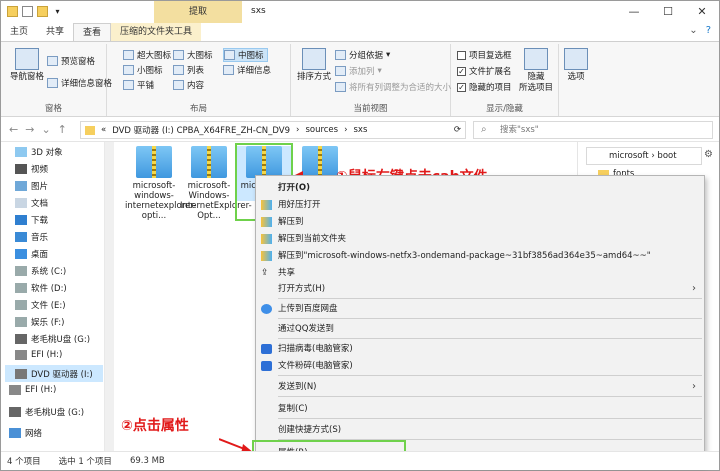  What do you see at coordinates (480, 239) in the screenshot?
I see `menu-item-extract-here: 解压到当前文件夹` at bounding box center [480, 239].